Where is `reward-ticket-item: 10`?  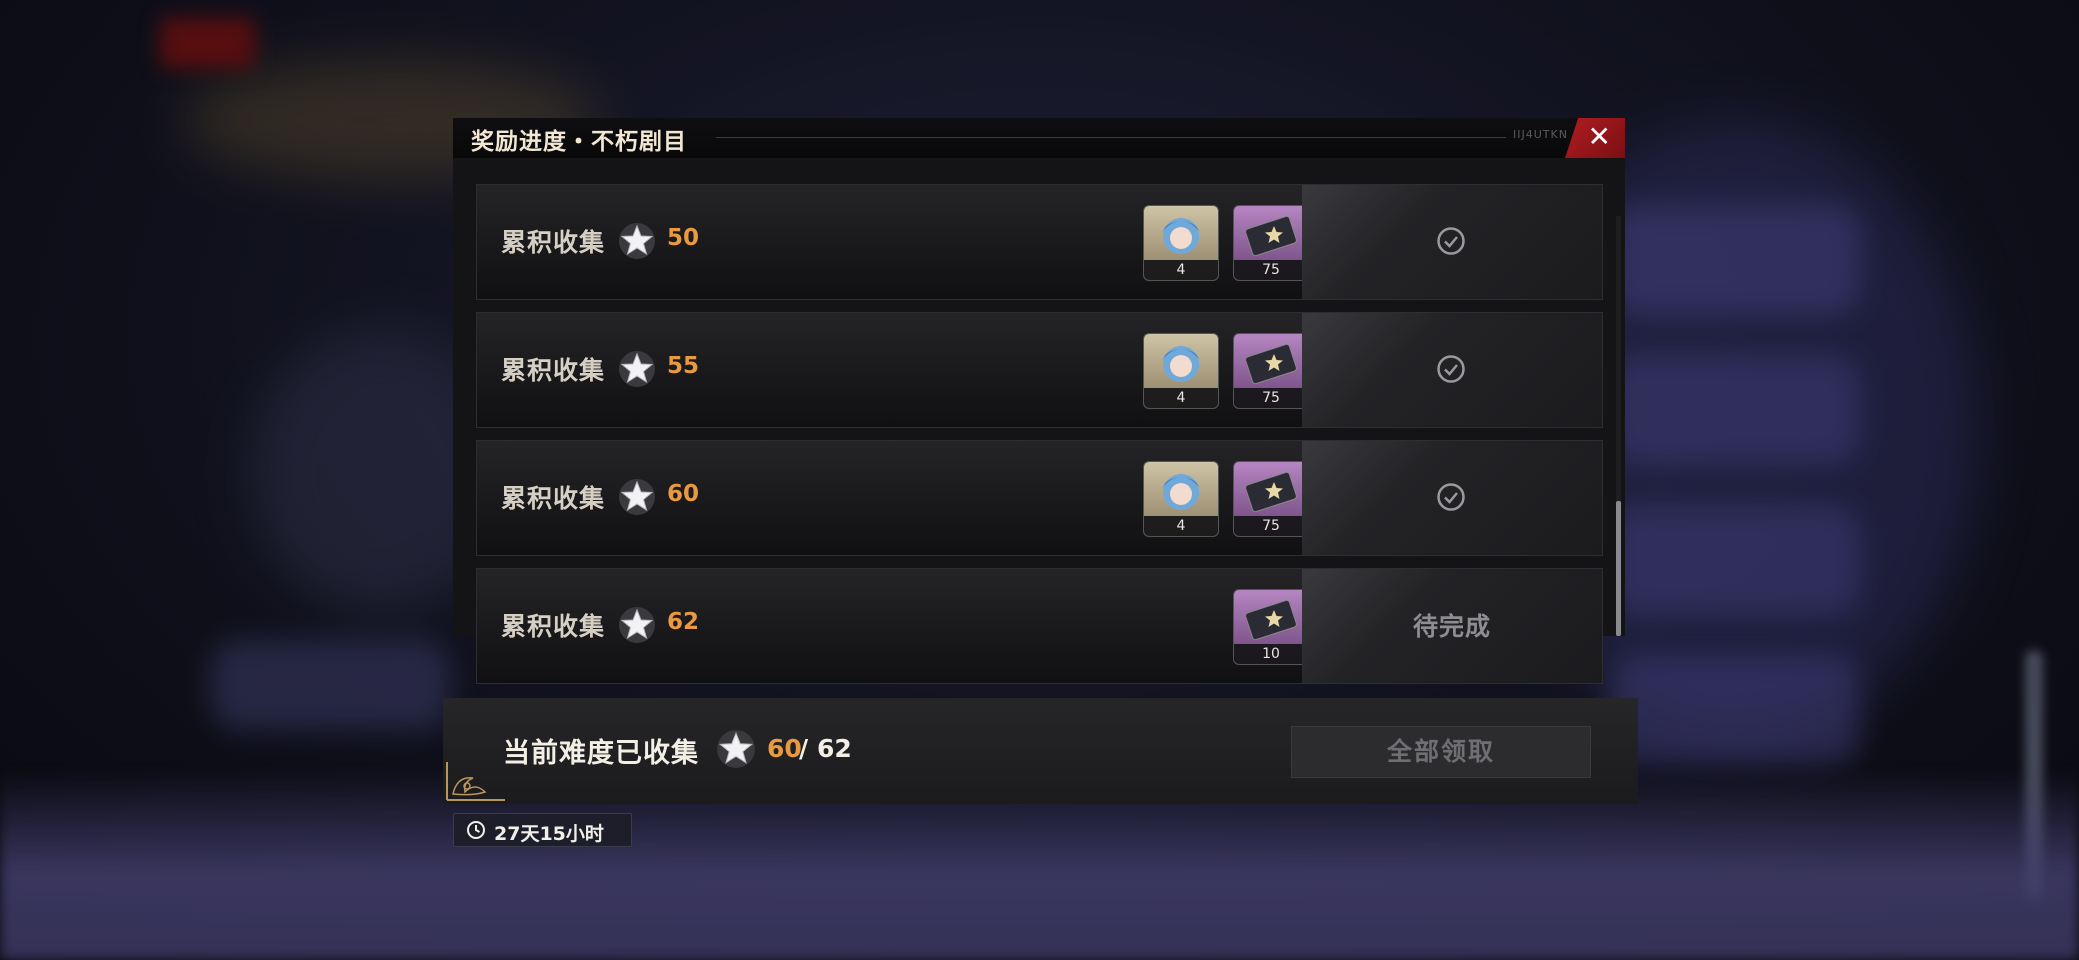
reward-ticket-item: 10 is located at coordinates (1271, 627).